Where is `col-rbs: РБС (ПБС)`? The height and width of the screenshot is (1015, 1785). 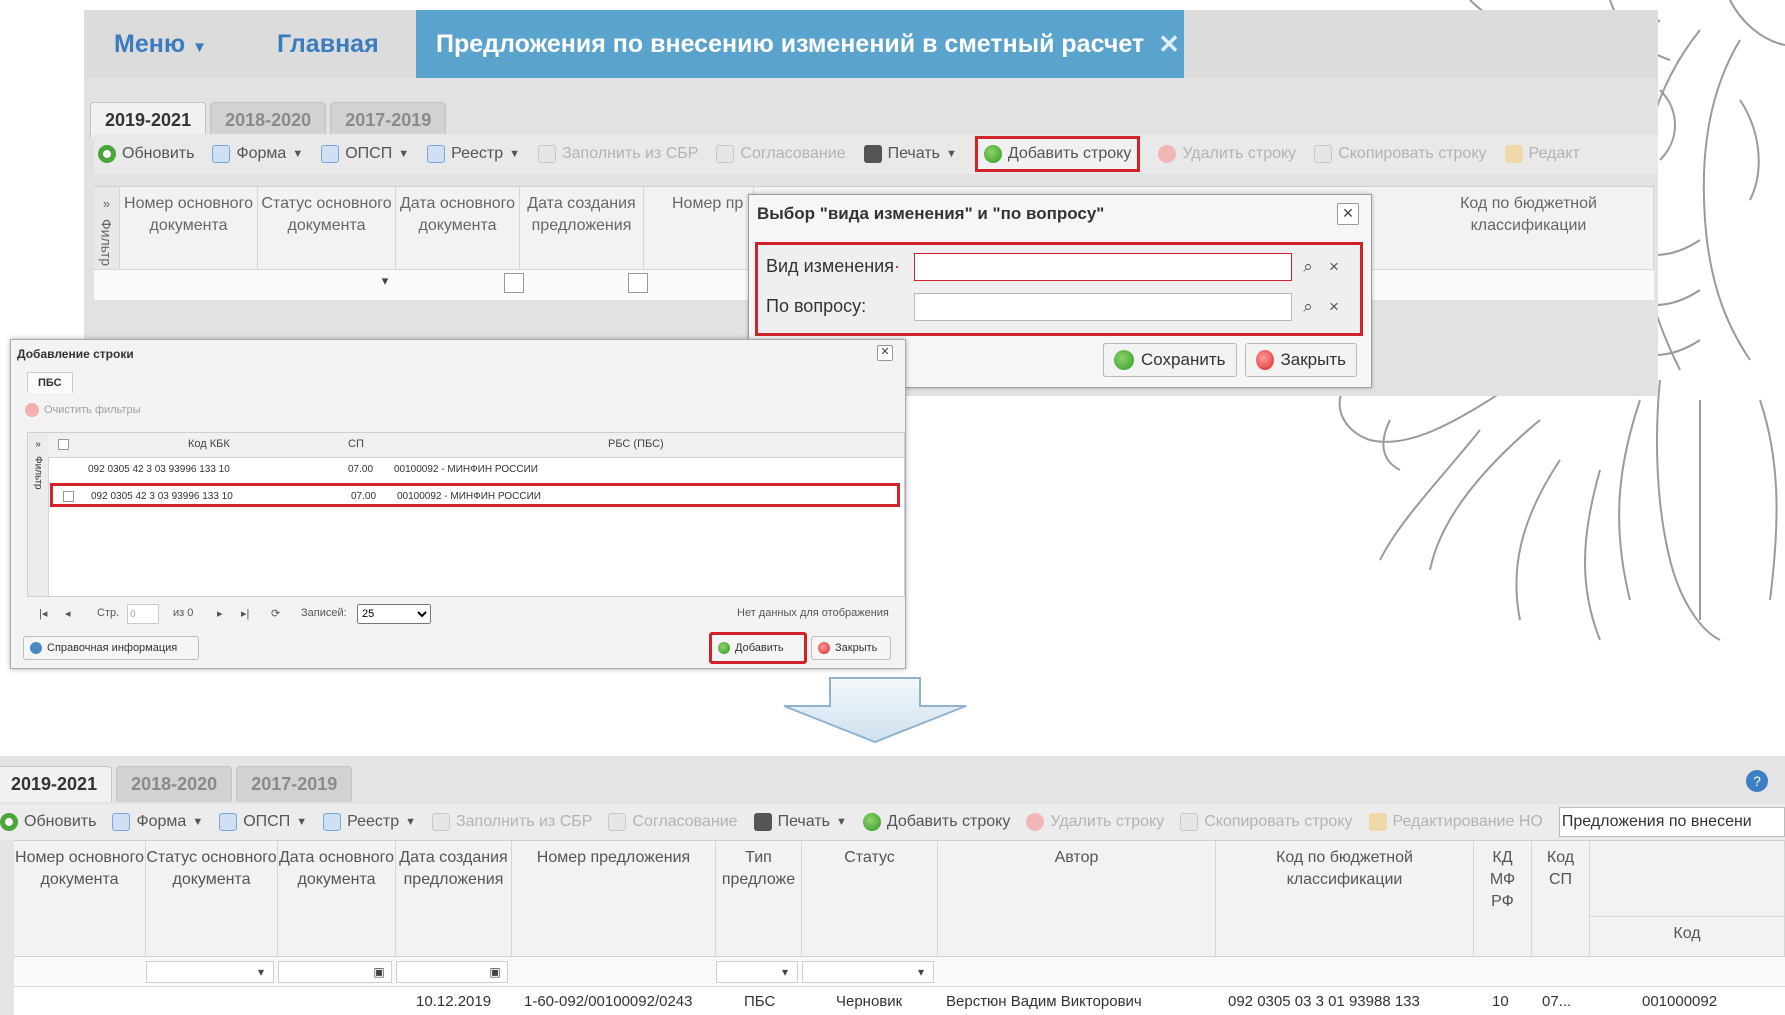
col-rbs: РБС (ПБС) is located at coordinates (636, 444).